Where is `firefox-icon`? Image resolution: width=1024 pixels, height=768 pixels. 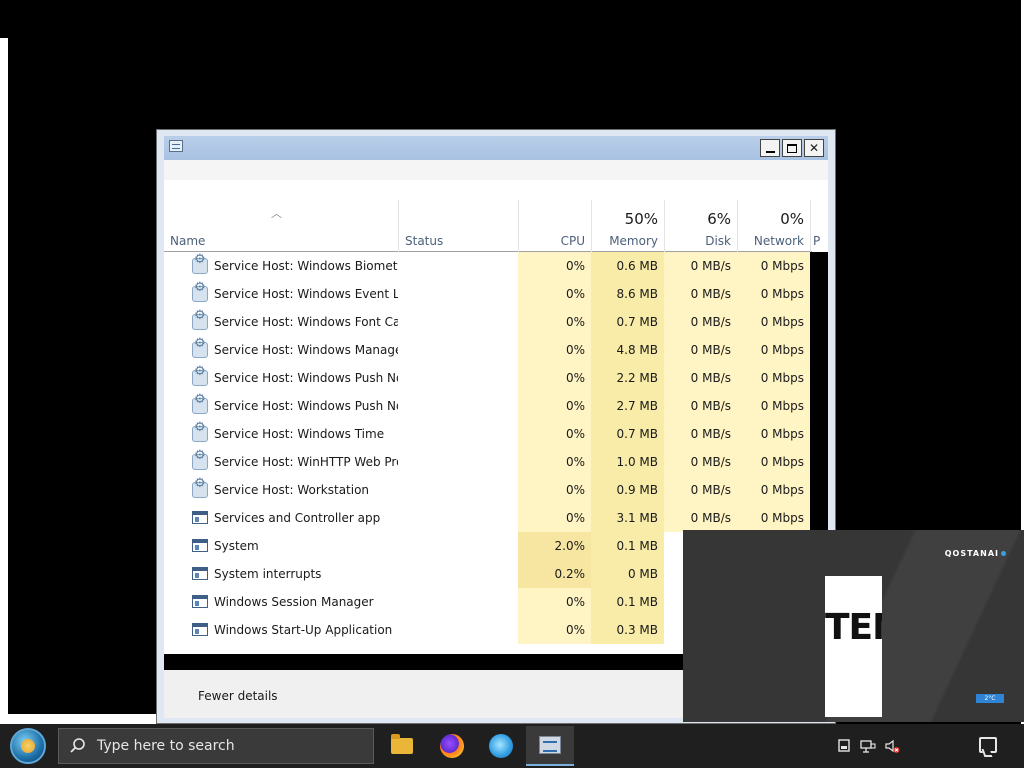
firefox-icon is located at coordinates (452, 746).